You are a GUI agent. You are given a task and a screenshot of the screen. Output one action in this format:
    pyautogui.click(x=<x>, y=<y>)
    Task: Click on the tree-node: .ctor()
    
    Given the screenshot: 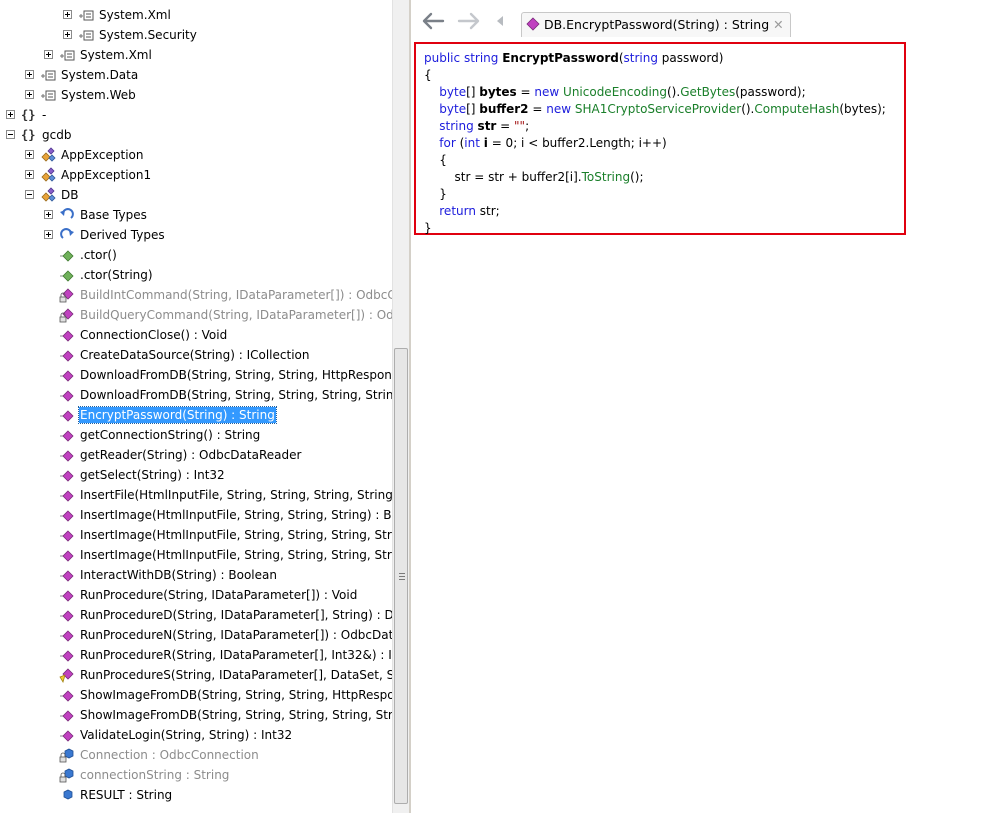 What is the action you would take?
    pyautogui.click(x=196, y=255)
    